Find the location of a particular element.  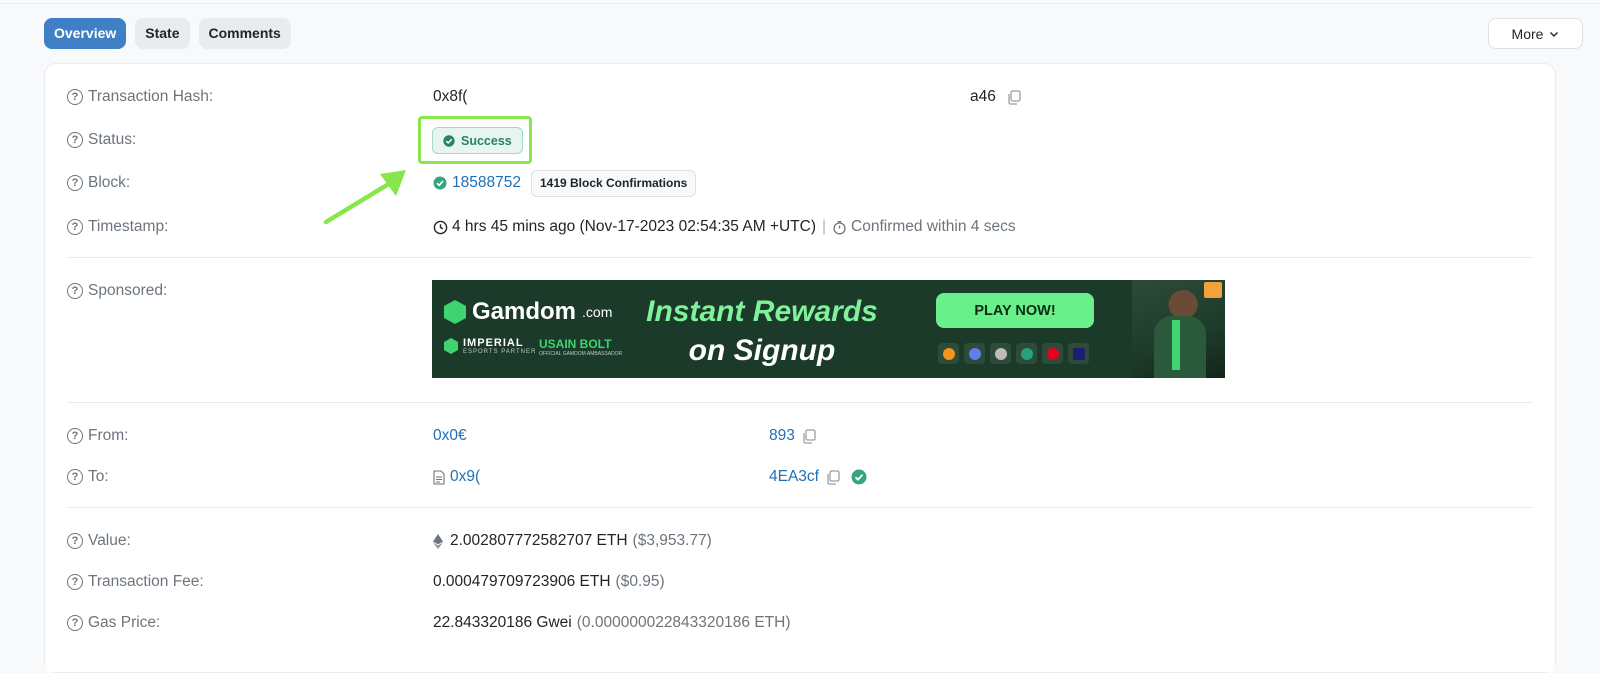

block-label: ? Block: is located at coordinates (98, 183).